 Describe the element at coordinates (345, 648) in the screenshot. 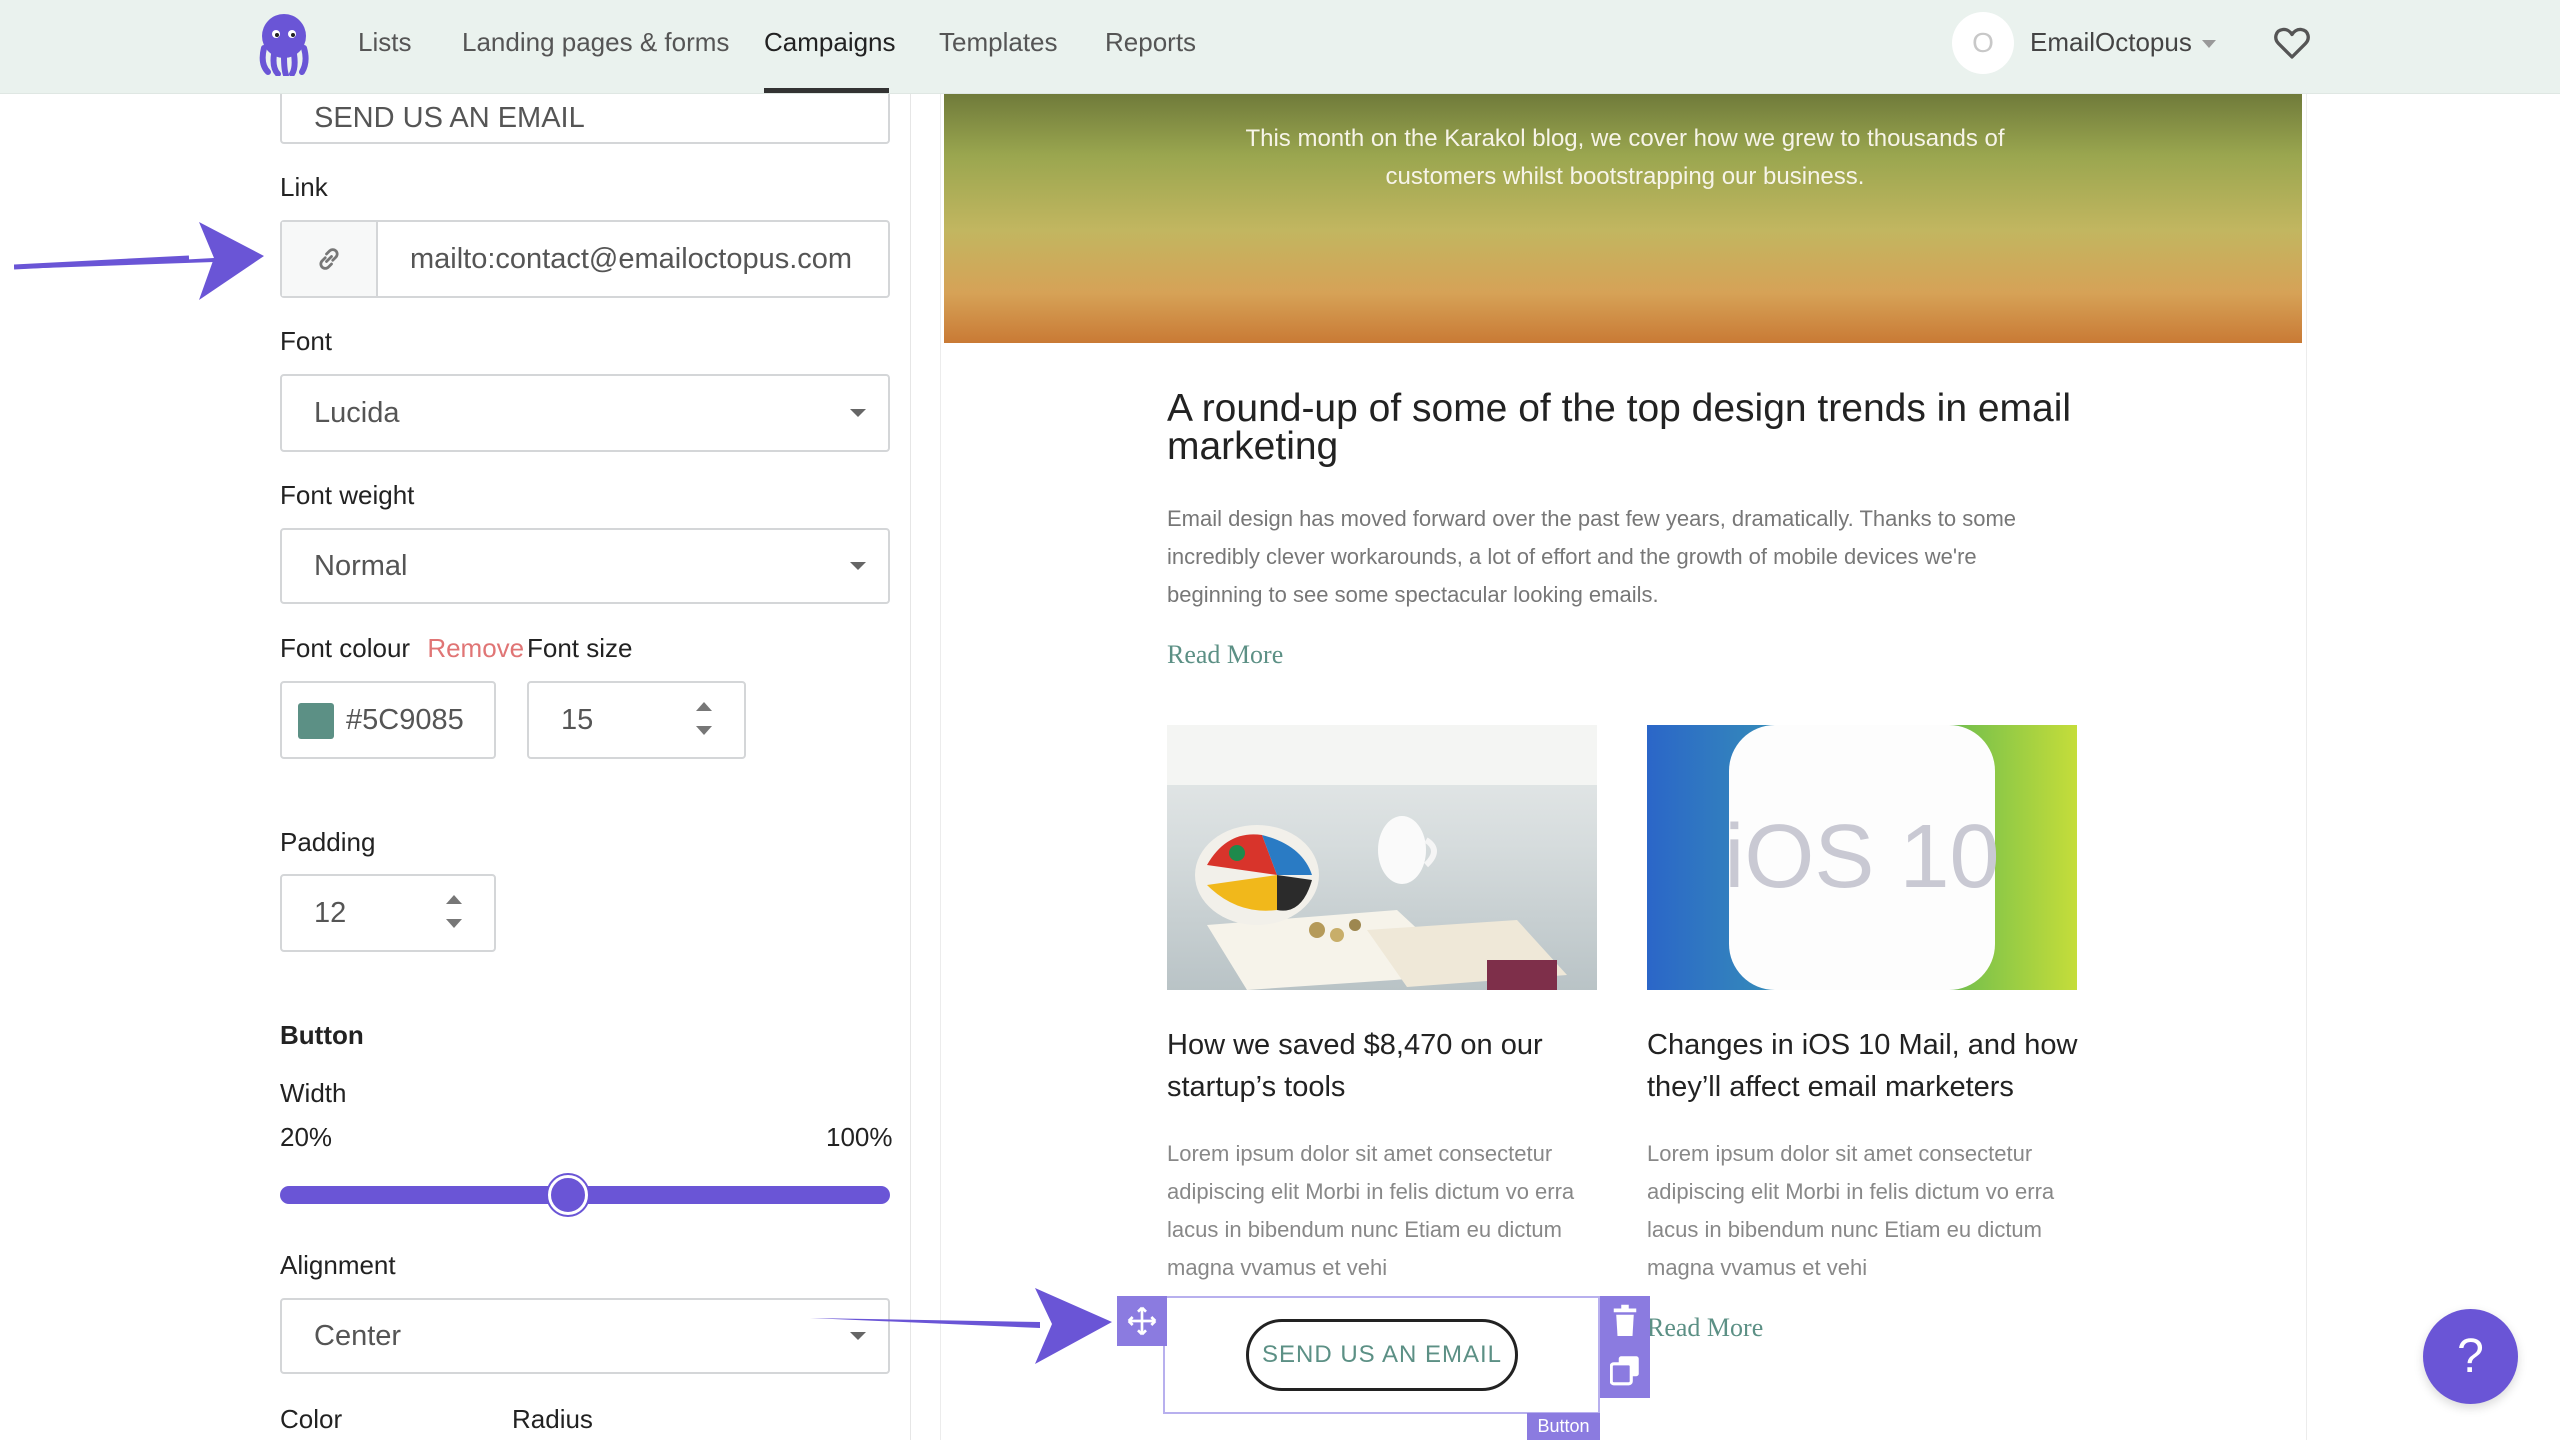

I see `font-colour-label: Font colour` at that location.